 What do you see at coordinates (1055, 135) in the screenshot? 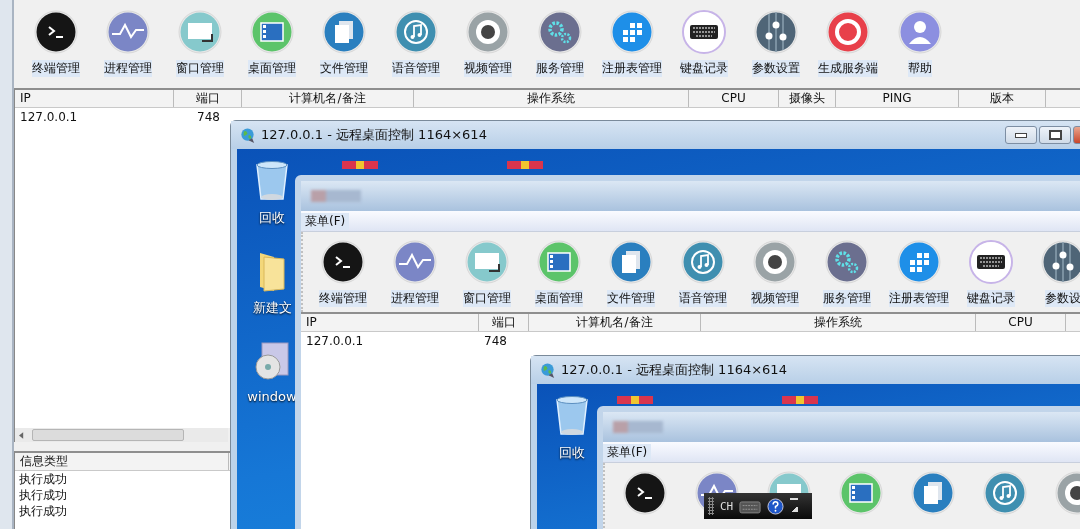
I see `maximize-button` at bounding box center [1055, 135].